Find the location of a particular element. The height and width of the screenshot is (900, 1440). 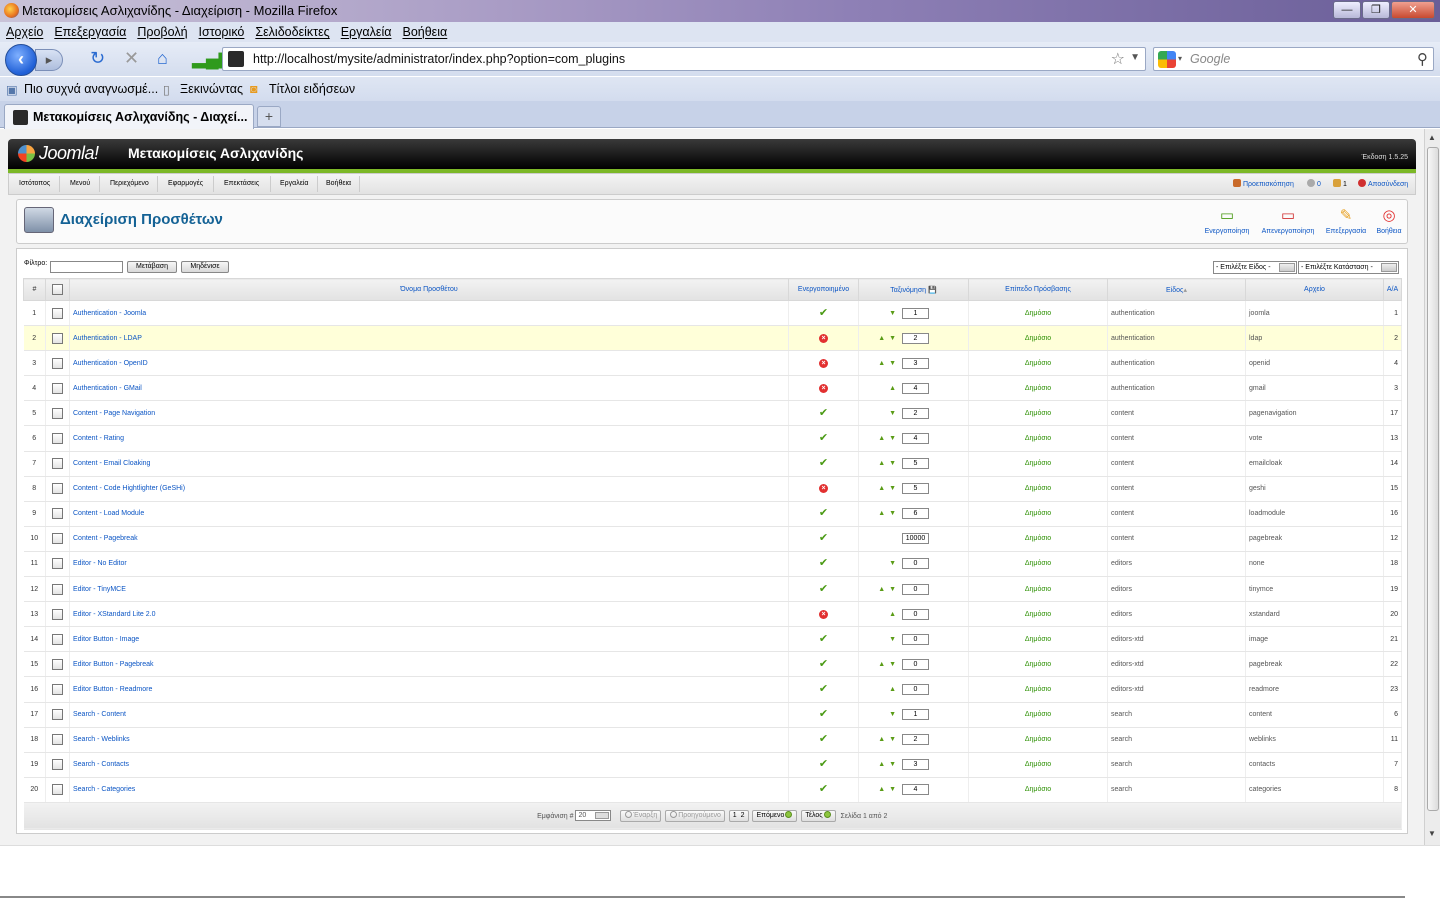

admin-menu-content: Περιεχόμενο is located at coordinates (129, 183).